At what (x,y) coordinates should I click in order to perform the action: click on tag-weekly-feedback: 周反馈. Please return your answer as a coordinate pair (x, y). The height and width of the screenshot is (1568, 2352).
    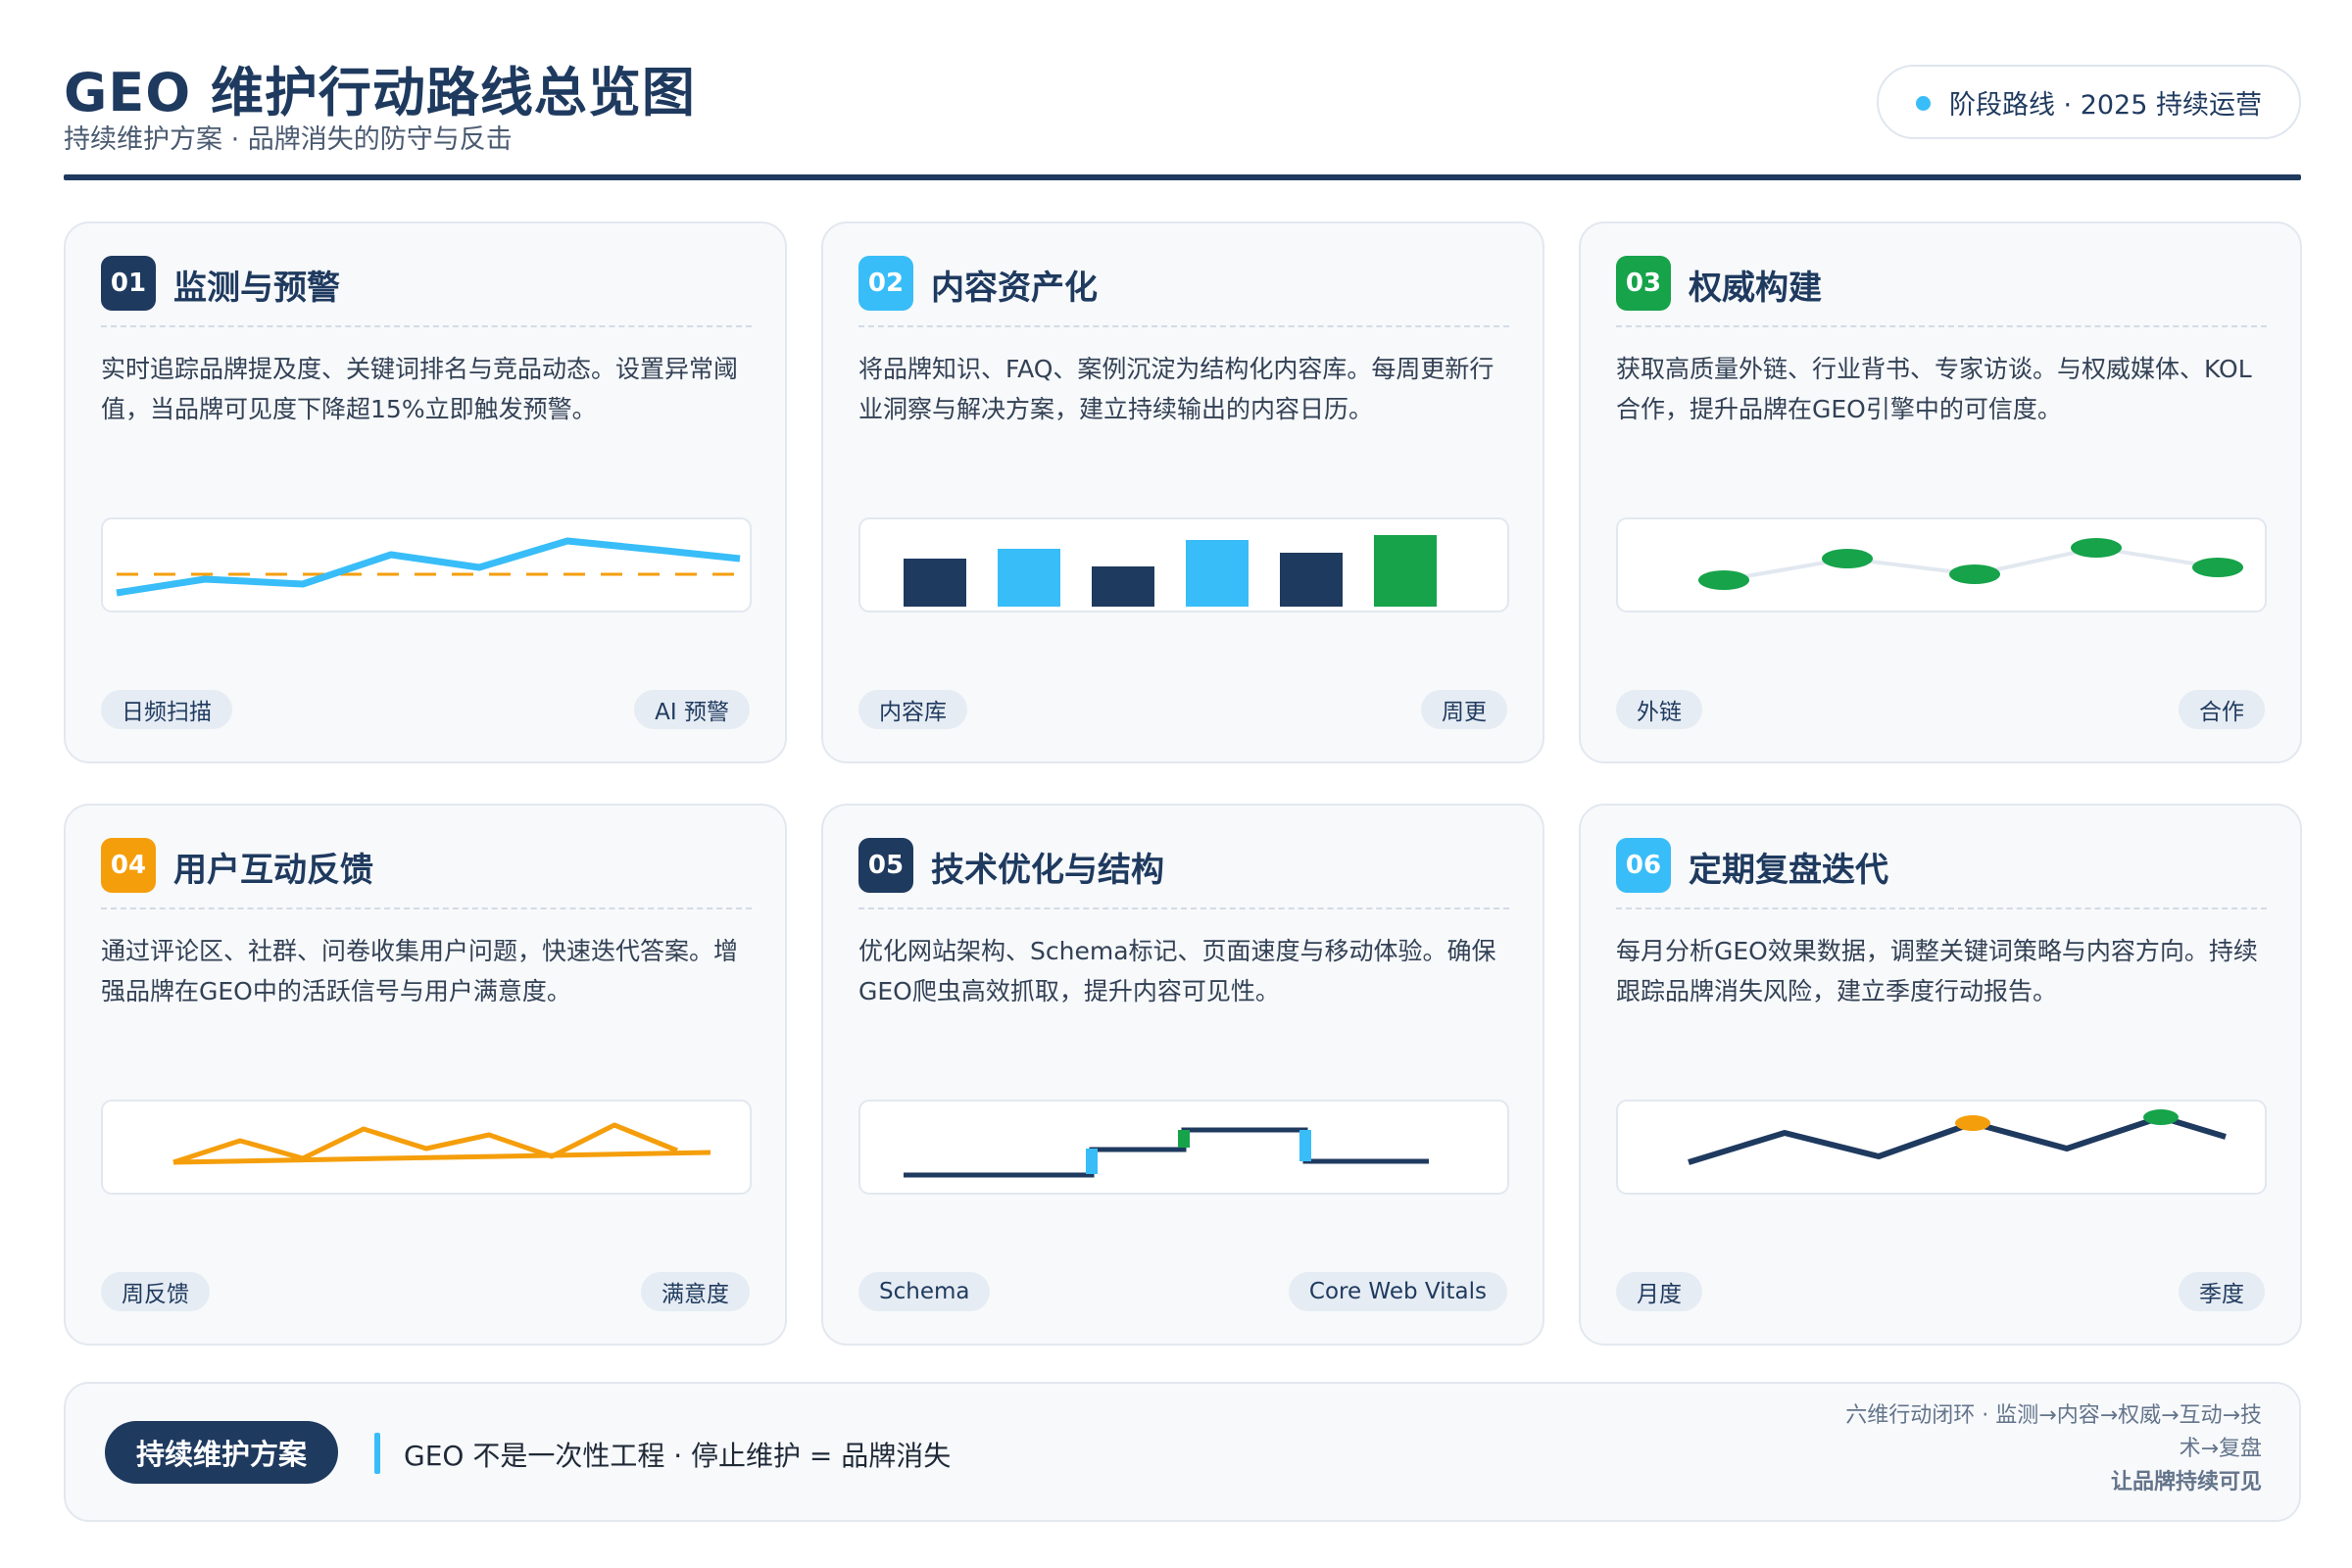
    Looking at the image, I should click on (156, 1291).